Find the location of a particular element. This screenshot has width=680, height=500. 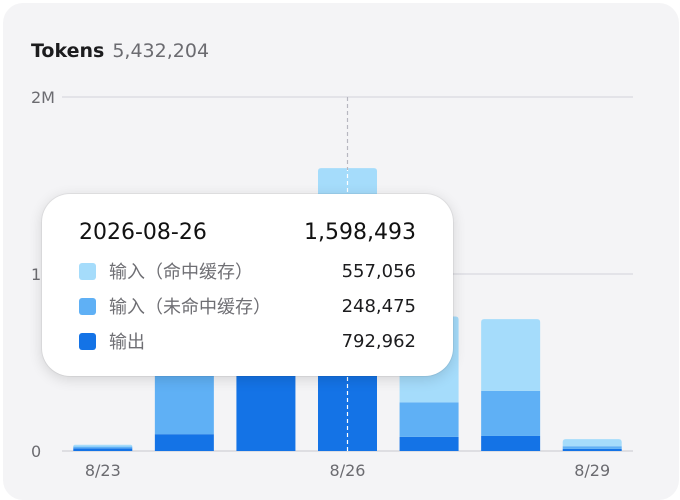

x-tick-label: 8/23 is located at coordinates (103, 470).